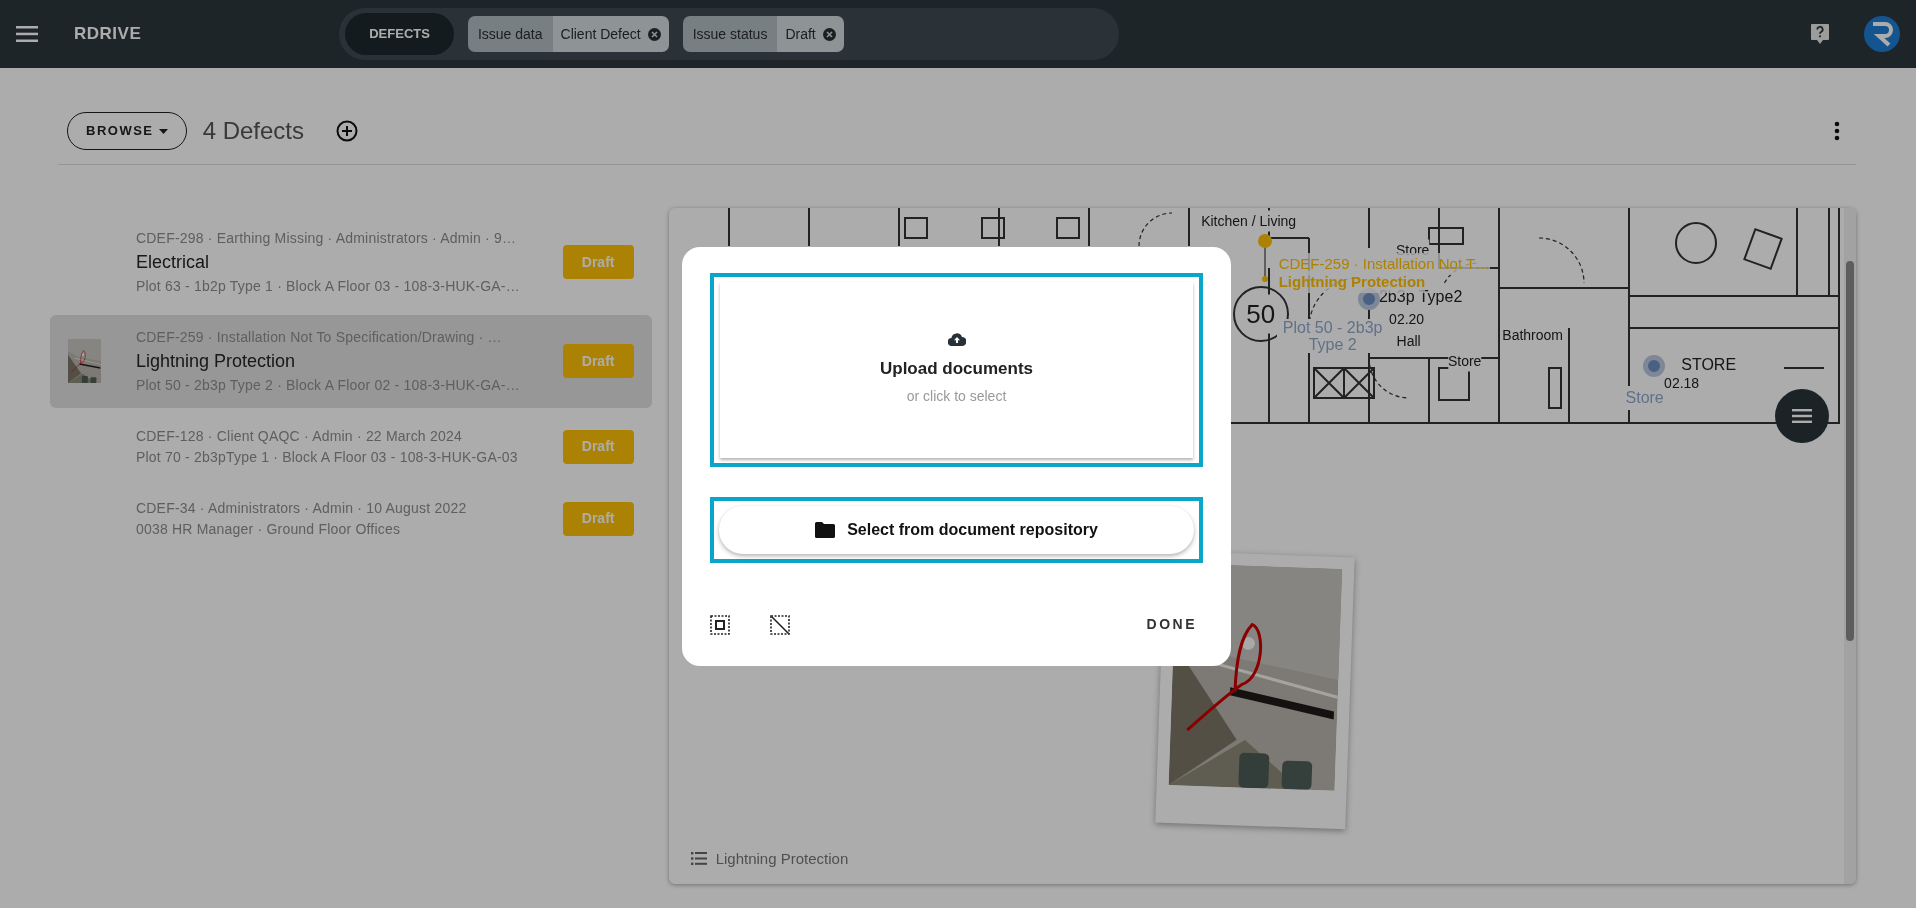  Describe the element at coordinates (825, 530) in the screenshot. I see `folder-icon` at that location.